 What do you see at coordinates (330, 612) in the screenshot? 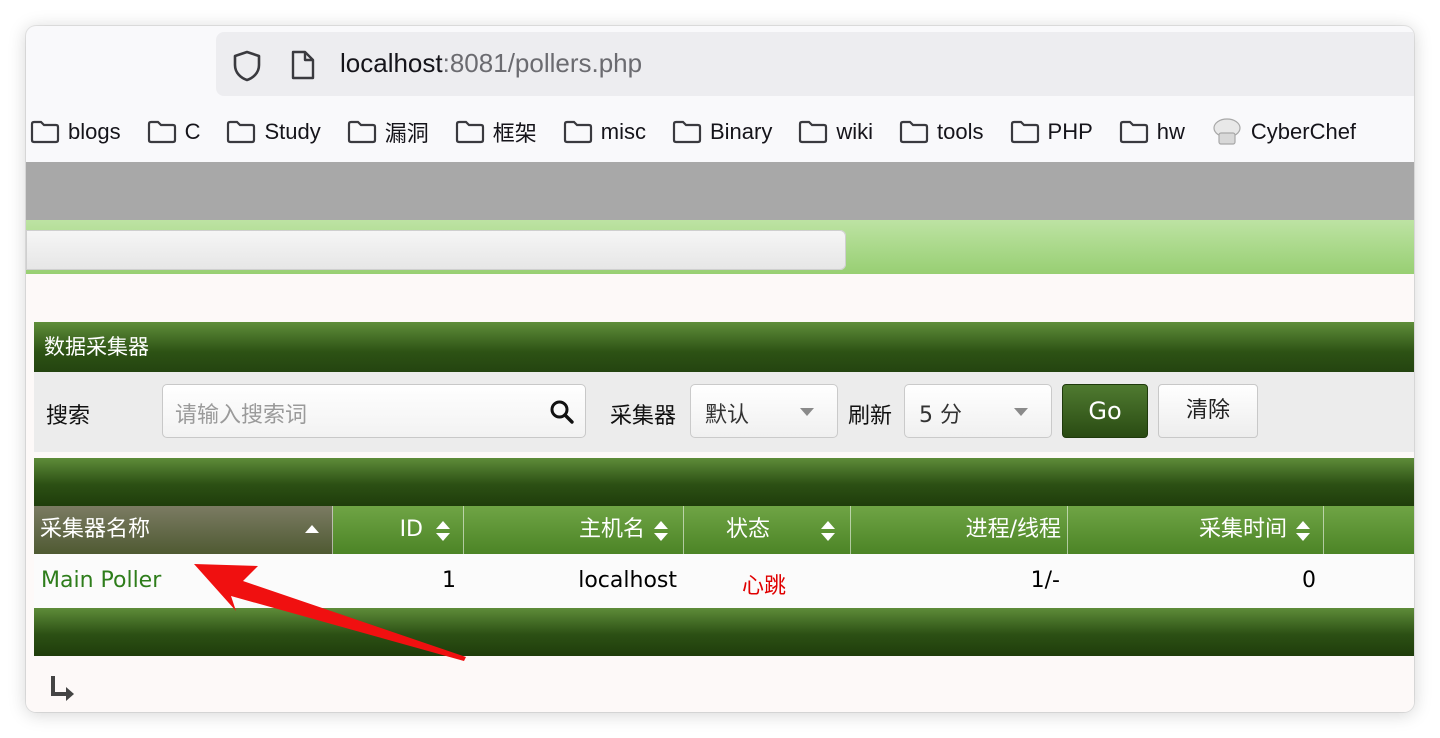
I see `annotation-arrow` at bounding box center [330, 612].